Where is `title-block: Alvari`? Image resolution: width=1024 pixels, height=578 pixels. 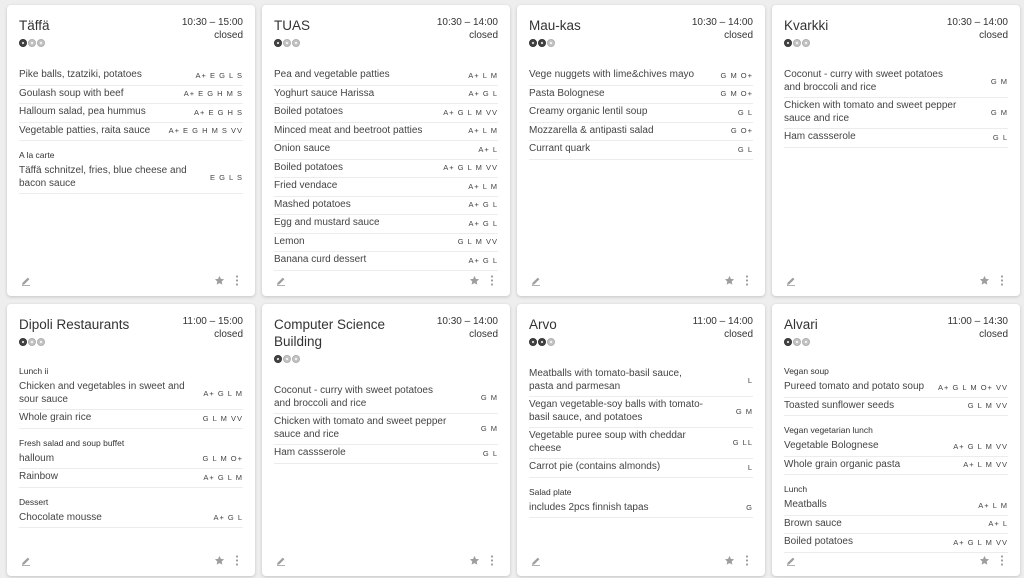 title-block: Alvari is located at coordinates (801, 331).